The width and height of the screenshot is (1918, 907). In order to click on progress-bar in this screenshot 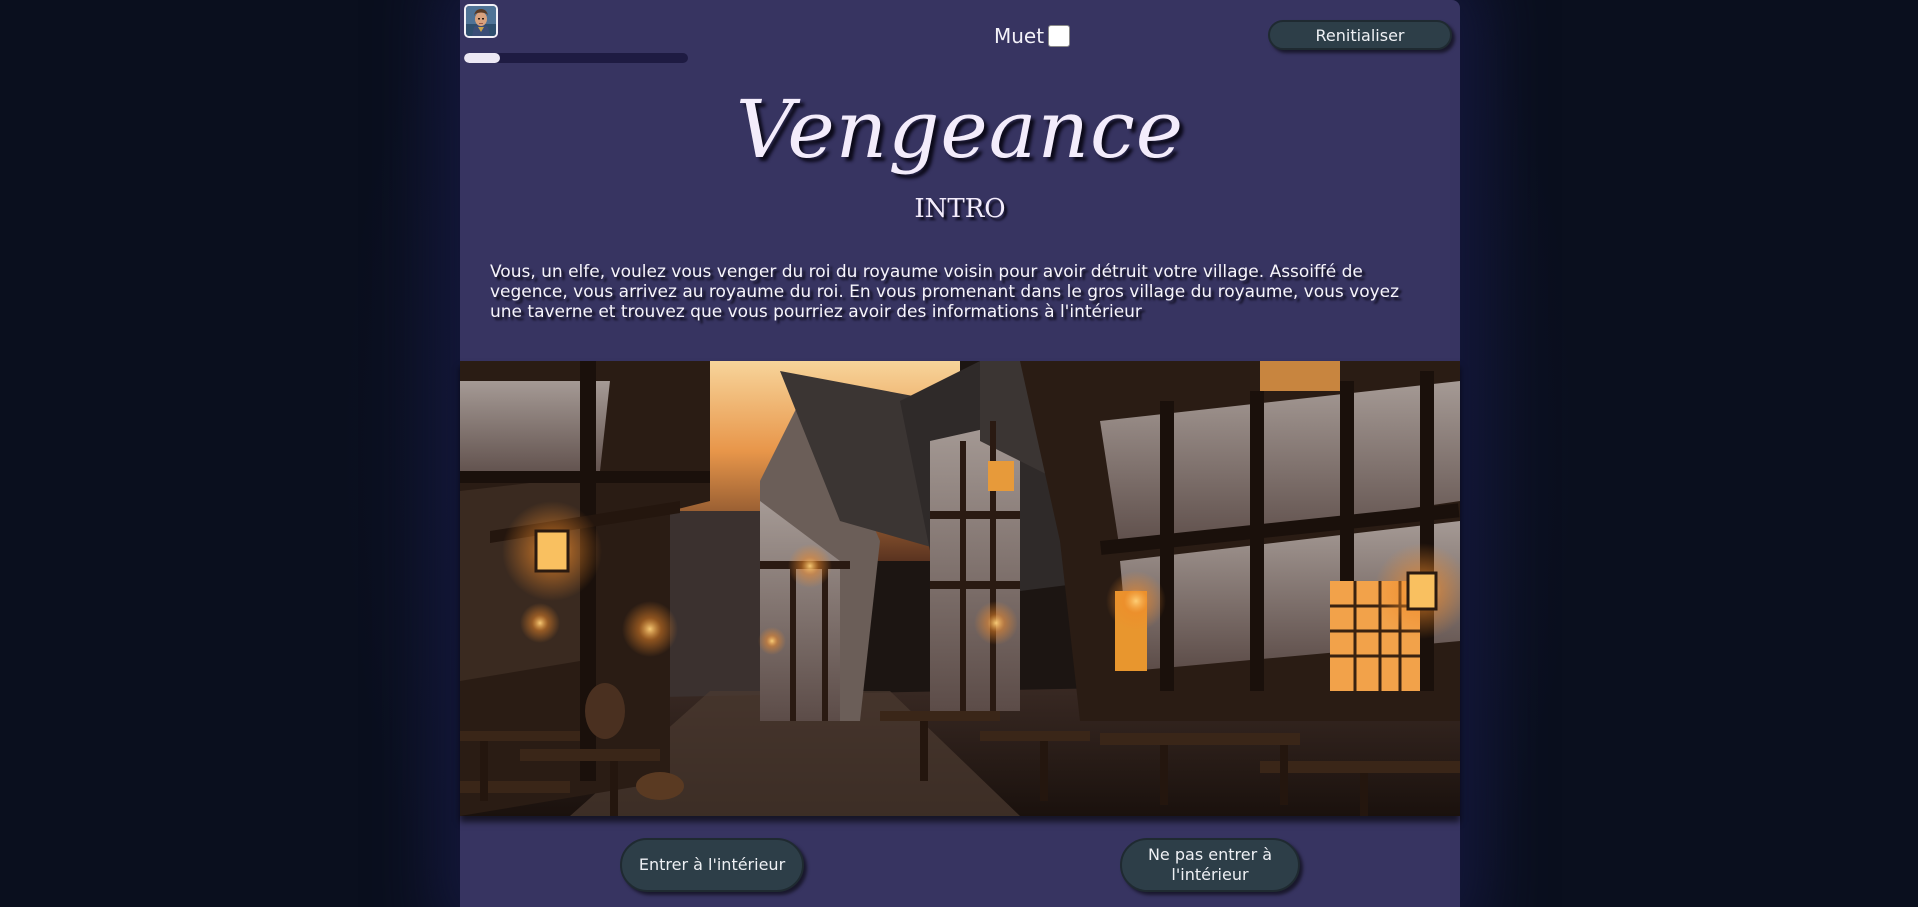, I will do `click(576, 58)`.